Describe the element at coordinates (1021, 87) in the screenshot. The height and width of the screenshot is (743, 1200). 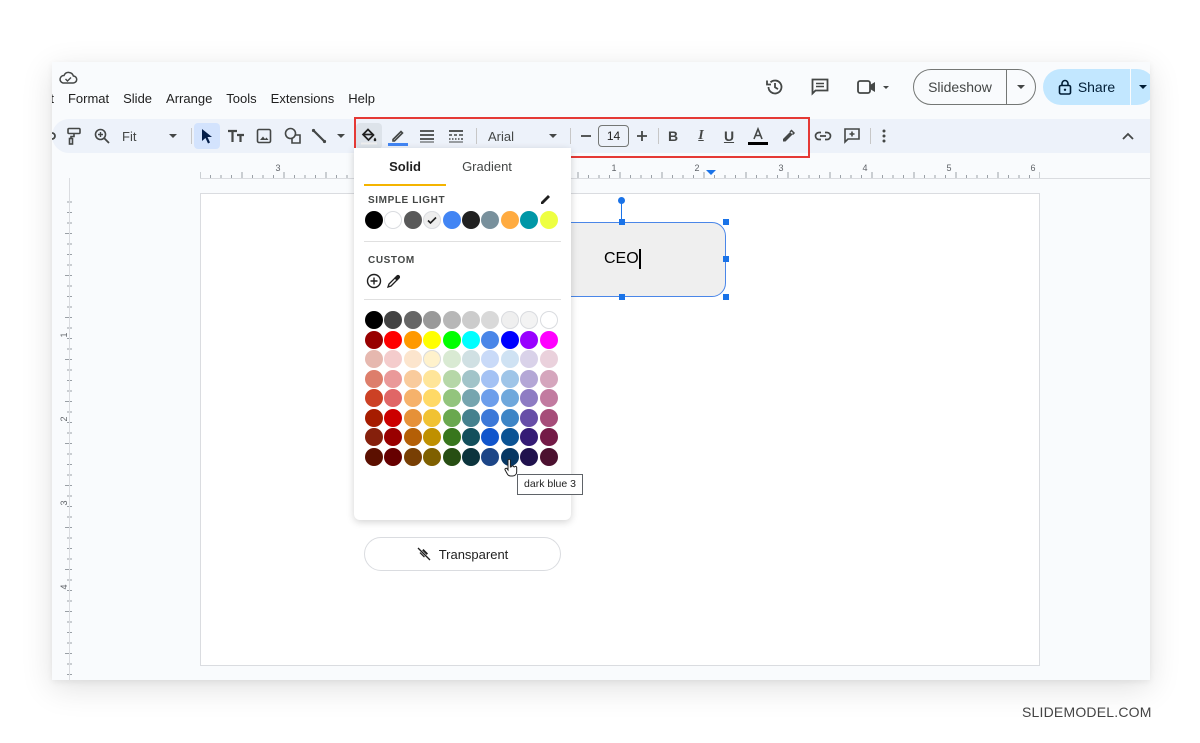
I see `slideshow-options-dropdown` at that location.